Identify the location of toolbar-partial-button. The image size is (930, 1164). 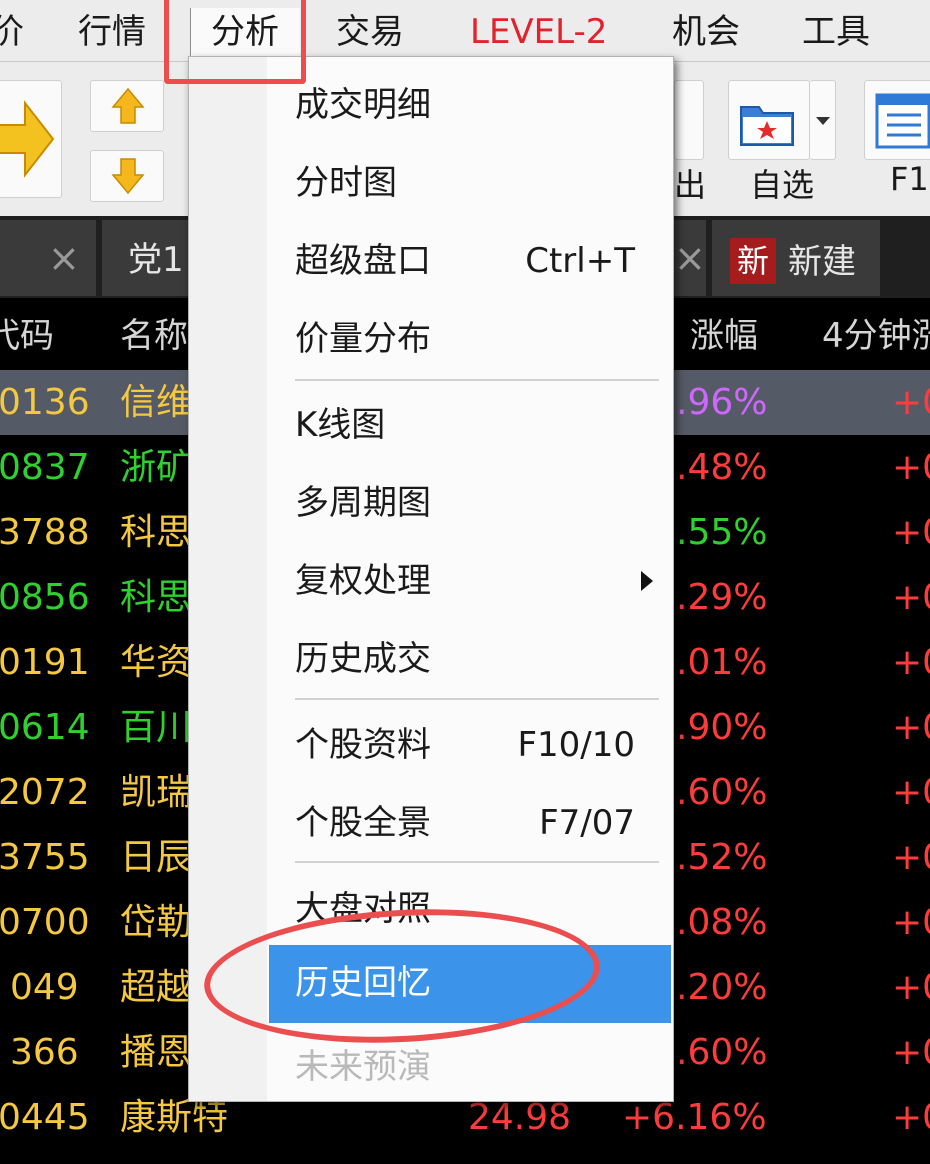
(689, 120).